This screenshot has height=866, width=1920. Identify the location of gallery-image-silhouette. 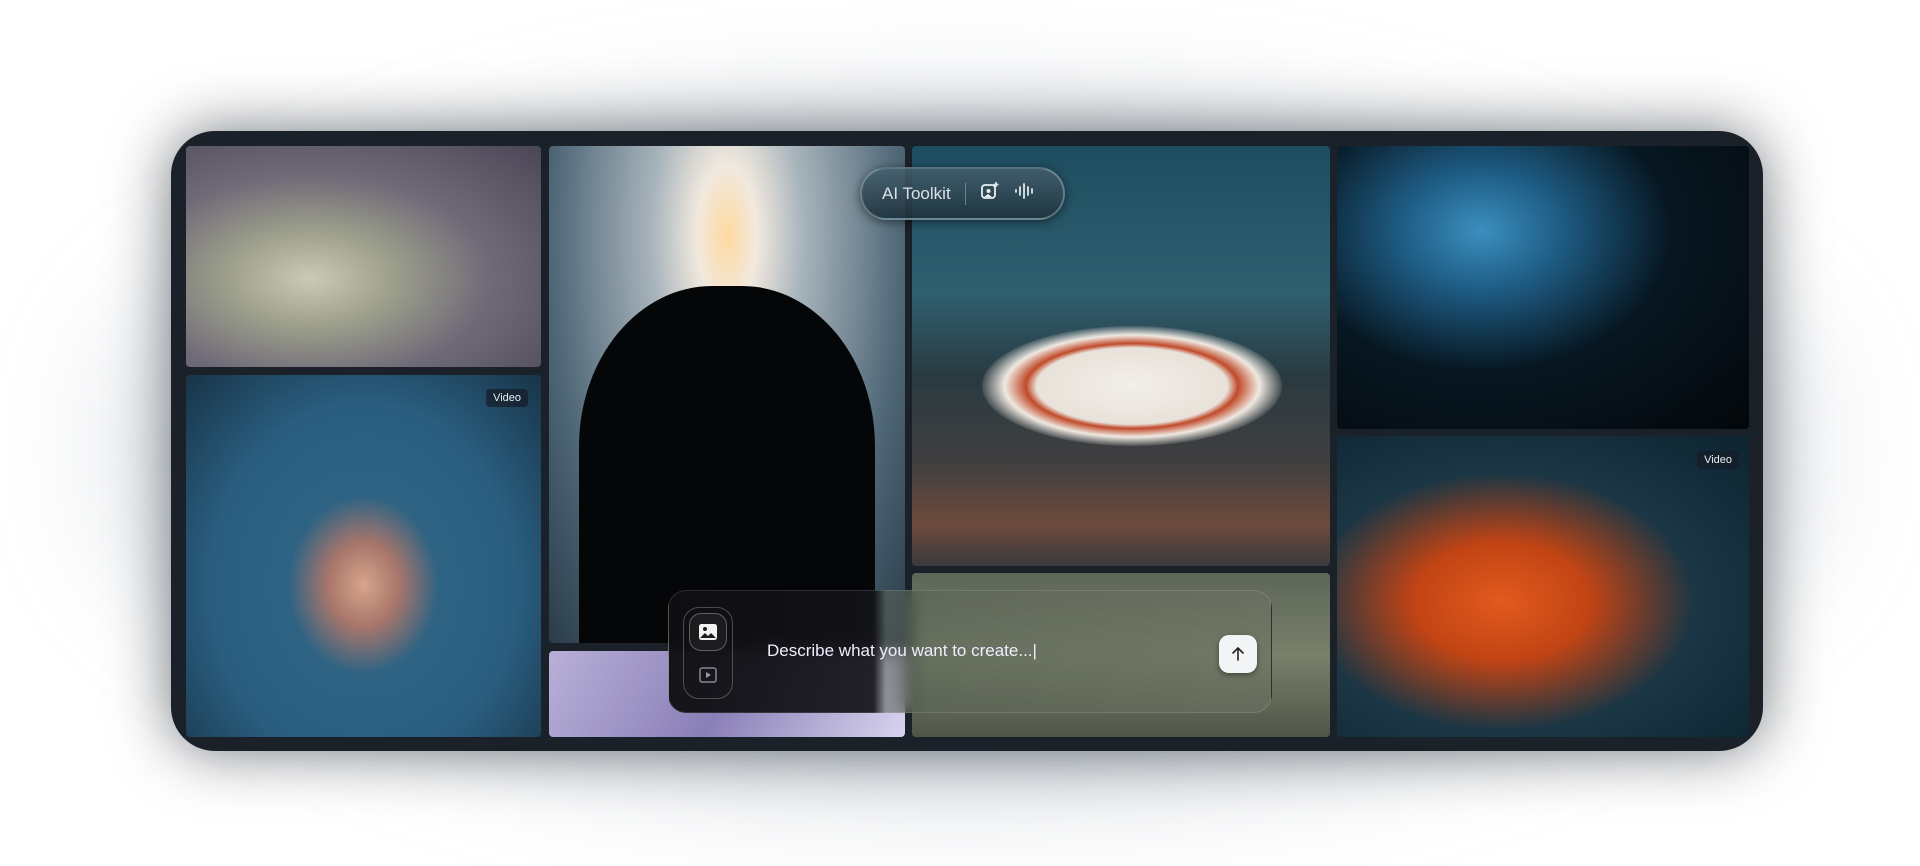
(727, 394).